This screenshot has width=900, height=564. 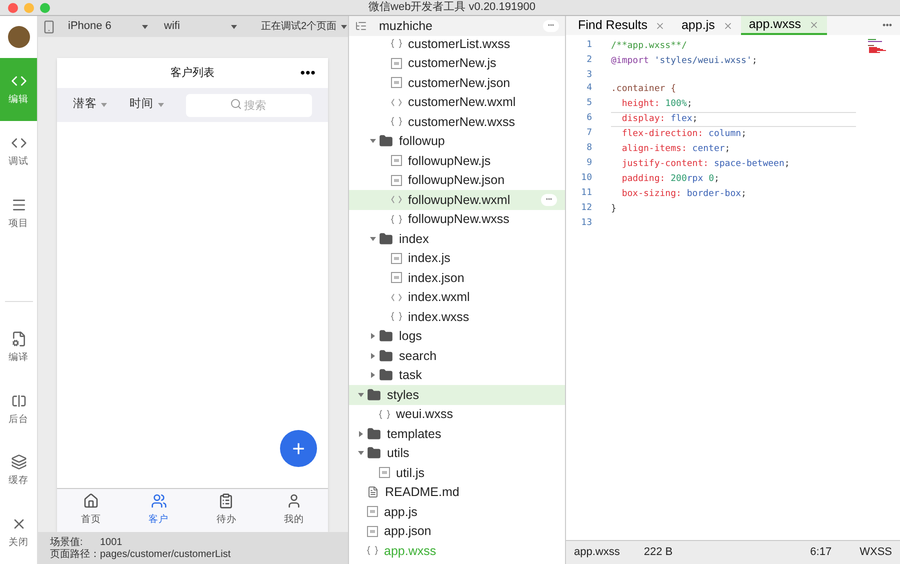 I want to click on folder-row: task, so click(x=457, y=375).